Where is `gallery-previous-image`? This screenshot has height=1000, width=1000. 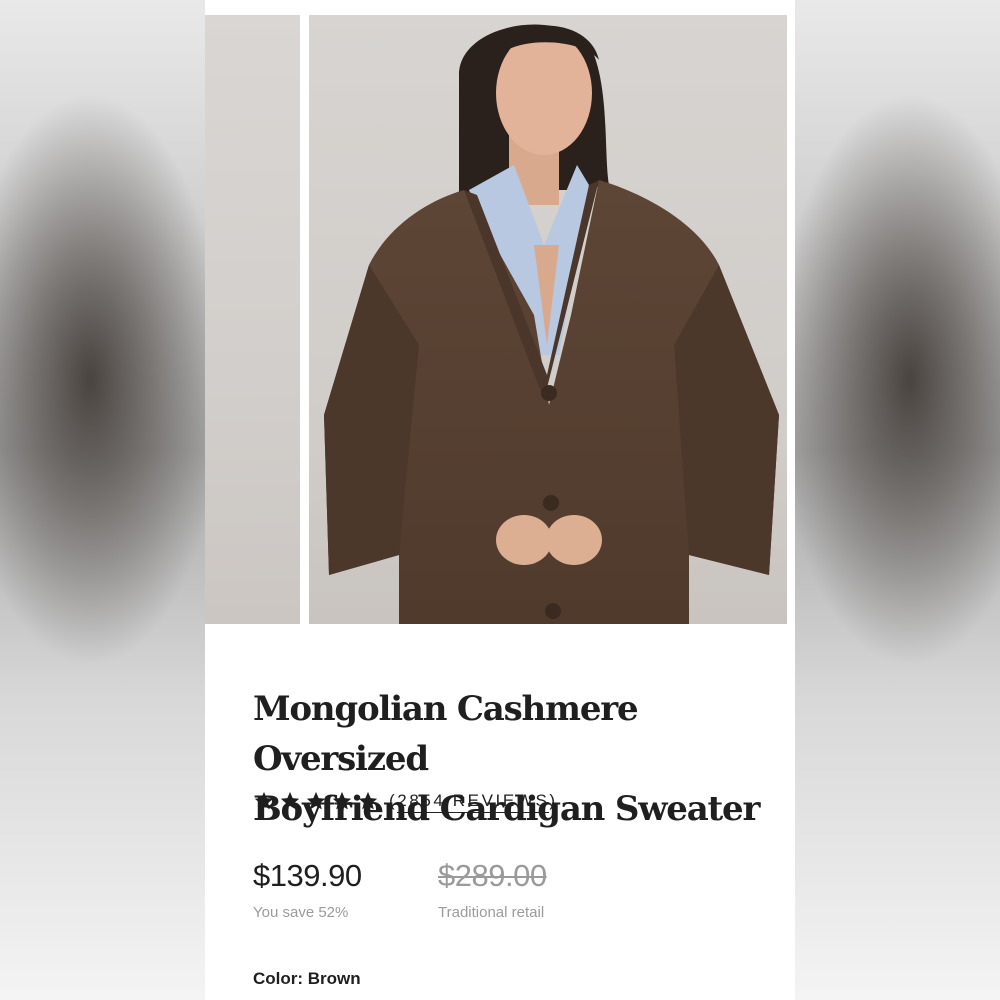
gallery-previous-image is located at coordinates (252, 319).